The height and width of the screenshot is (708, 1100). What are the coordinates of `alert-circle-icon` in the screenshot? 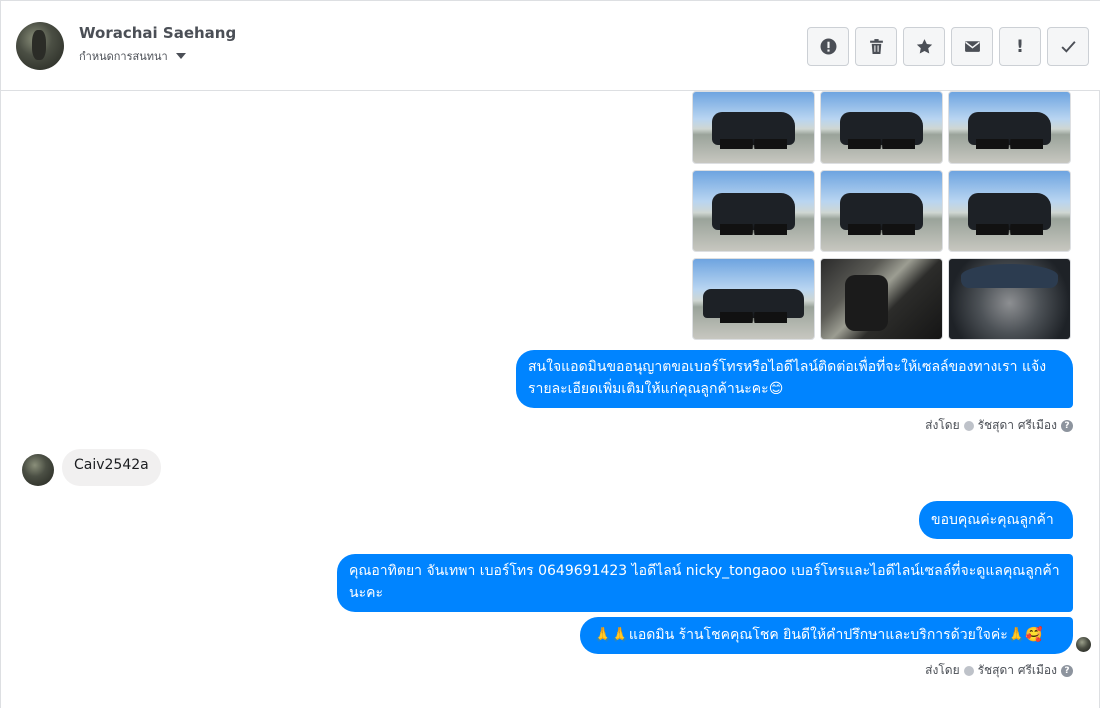 It's located at (828, 46).